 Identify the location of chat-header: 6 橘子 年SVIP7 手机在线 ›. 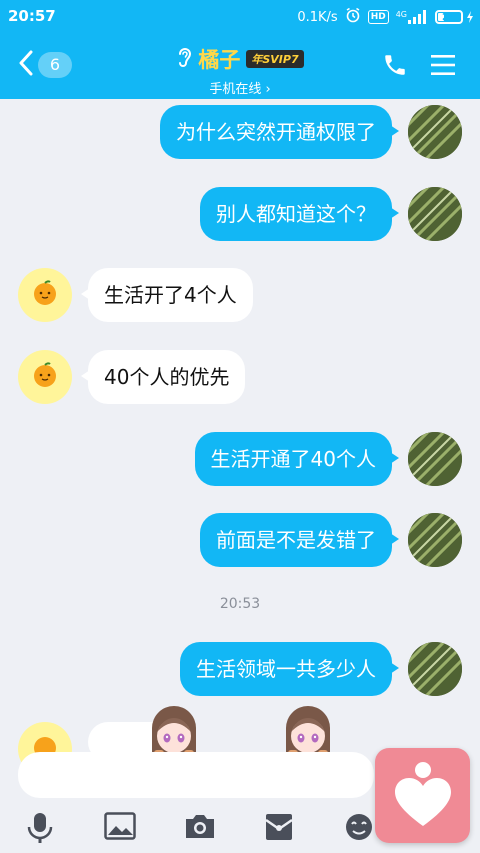
(240, 65).